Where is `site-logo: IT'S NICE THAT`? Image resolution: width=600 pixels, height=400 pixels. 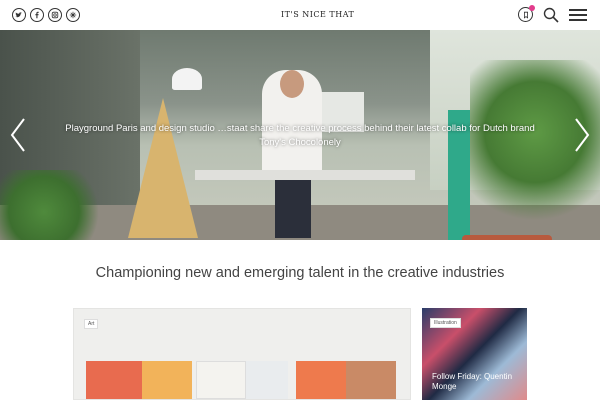
site-logo: IT'S NICE THAT is located at coordinates (317, 14).